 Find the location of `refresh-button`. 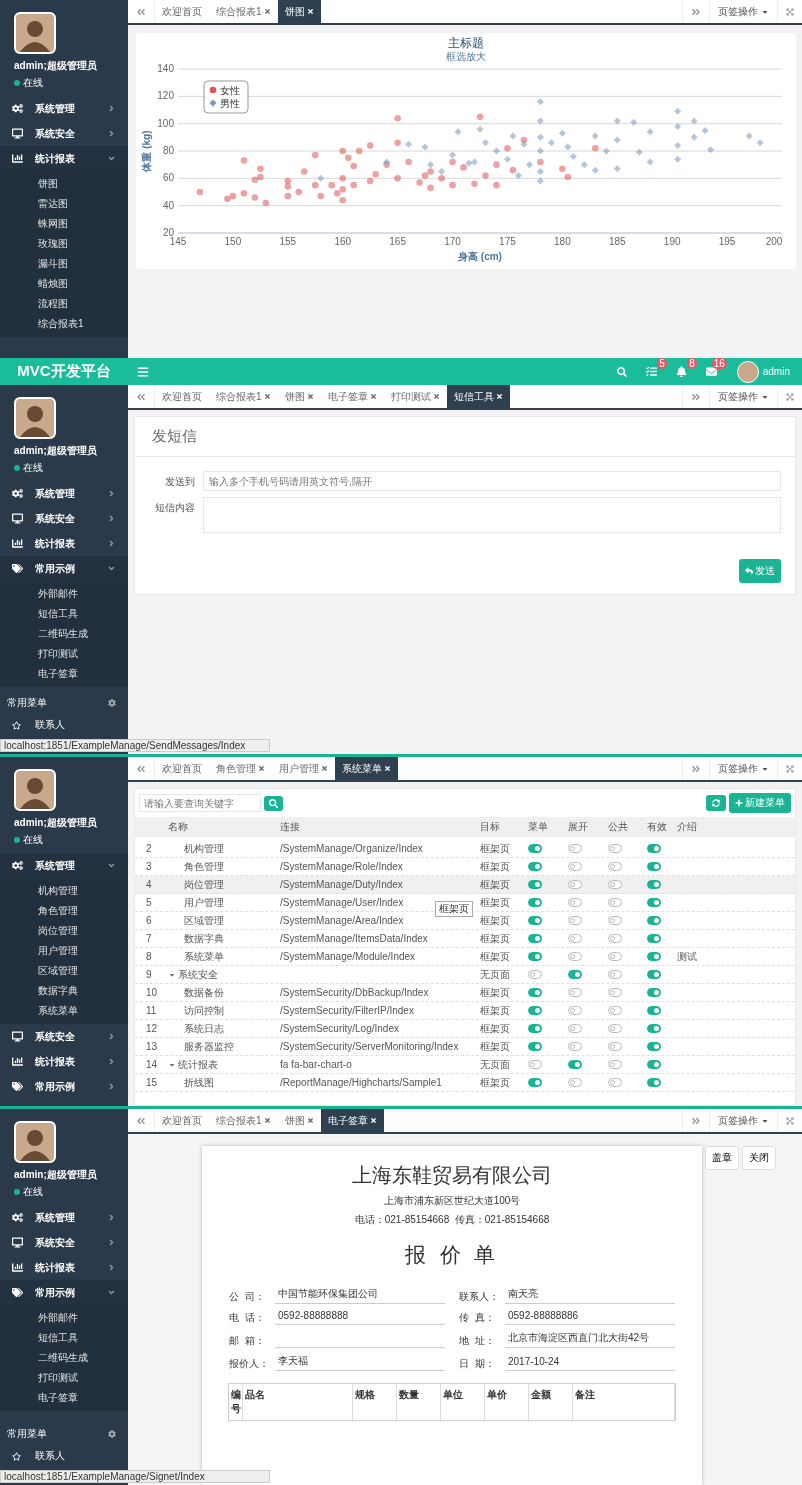

refresh-button is located at coordinates (716, 803).